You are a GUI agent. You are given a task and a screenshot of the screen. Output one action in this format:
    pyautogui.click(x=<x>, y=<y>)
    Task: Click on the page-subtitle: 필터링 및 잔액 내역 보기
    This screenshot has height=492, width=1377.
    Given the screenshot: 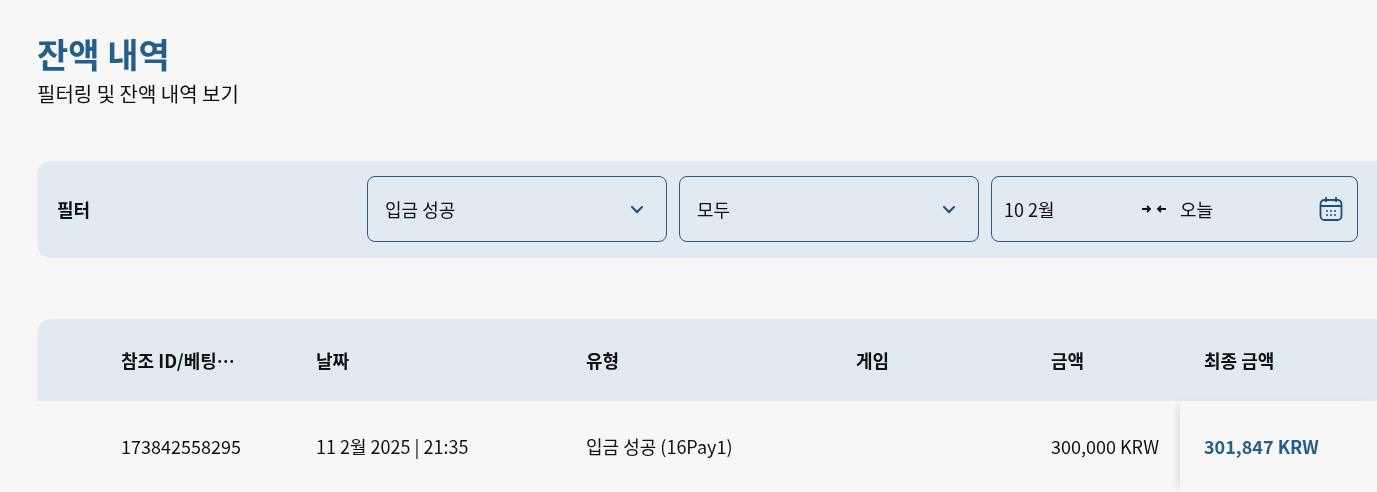 What is the action you would take?
    pyautogui.click(x=138, y=93)
    